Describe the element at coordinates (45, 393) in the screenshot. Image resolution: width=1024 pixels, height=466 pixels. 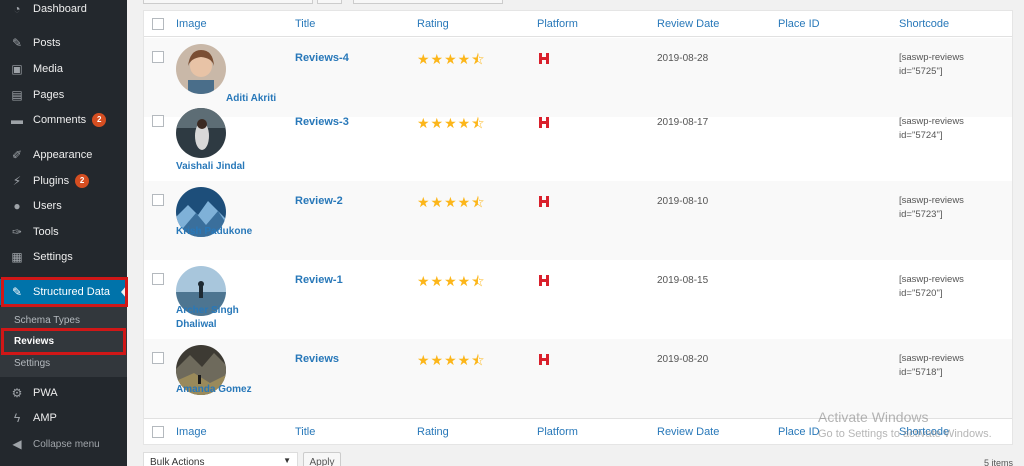
I see `sidebar-item-label: PWA` at that location.